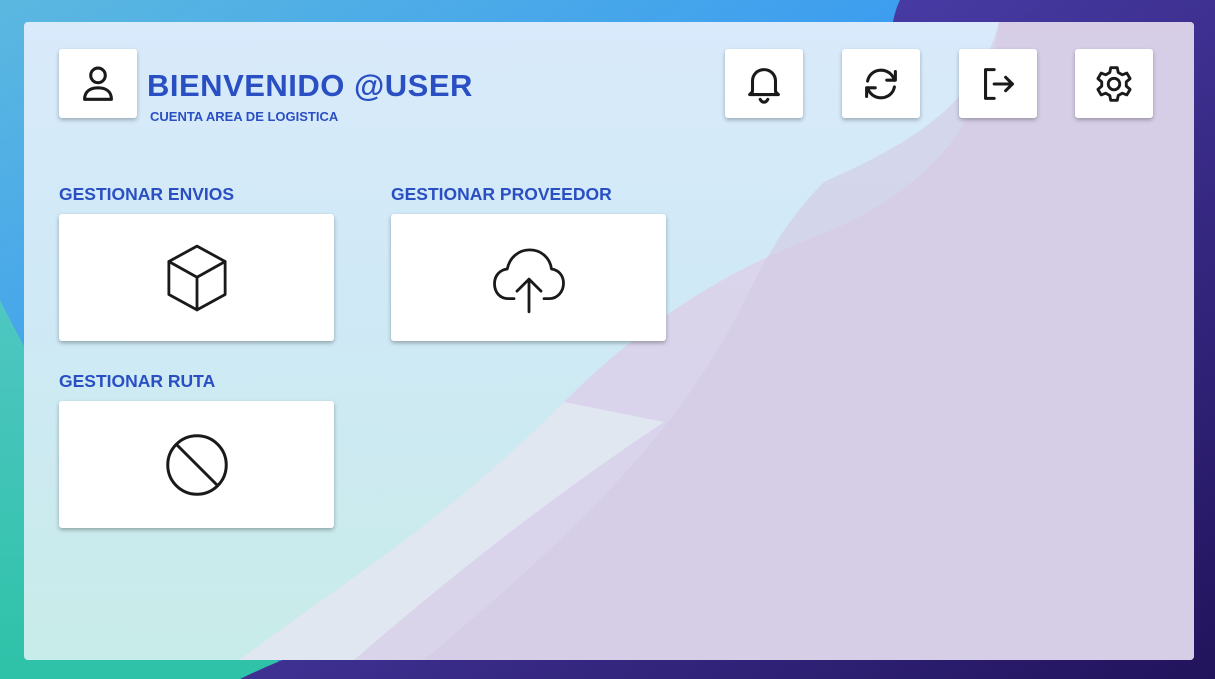 Image resolution: width=1215 pixels, height=679 pixels. I want to click on refresh-icon, so click(881, 83).